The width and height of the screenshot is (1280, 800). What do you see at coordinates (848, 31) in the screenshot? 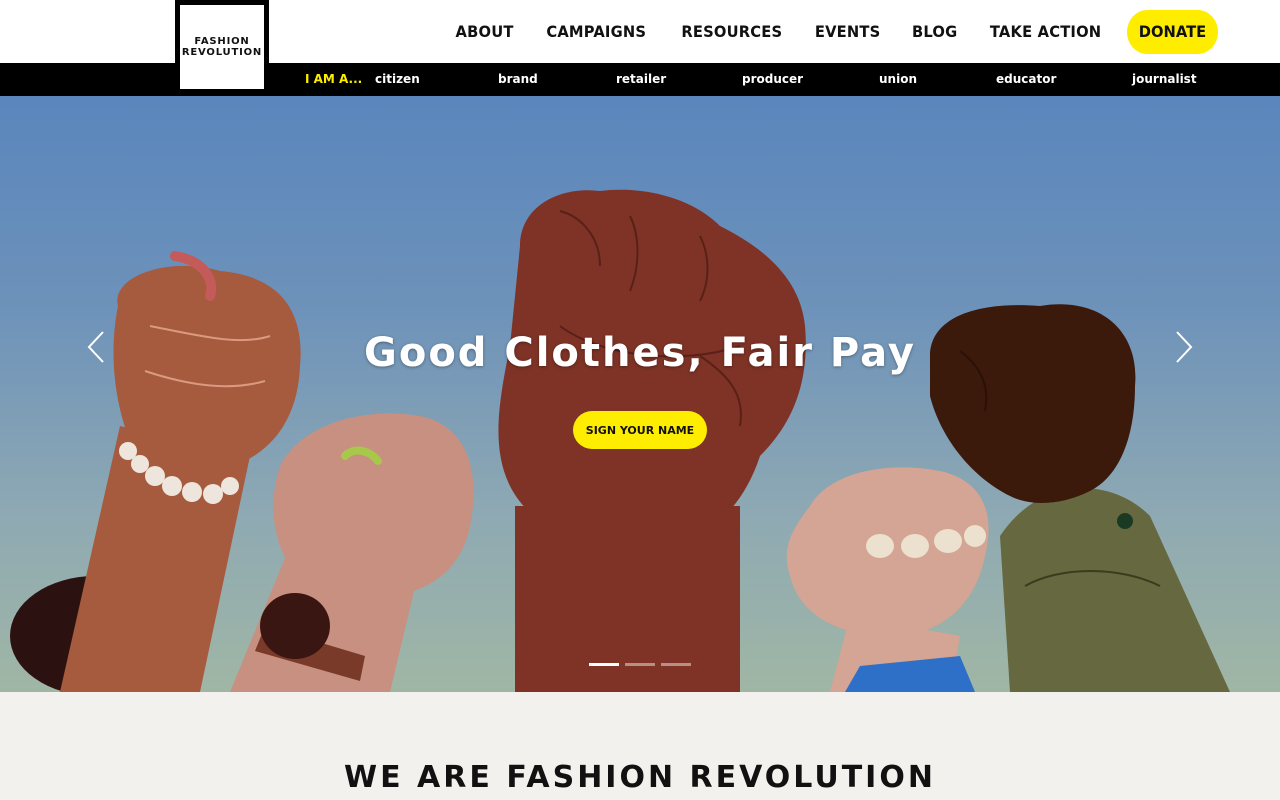
I see `nav-events: EVENTS` at bounding box center [848, 31].